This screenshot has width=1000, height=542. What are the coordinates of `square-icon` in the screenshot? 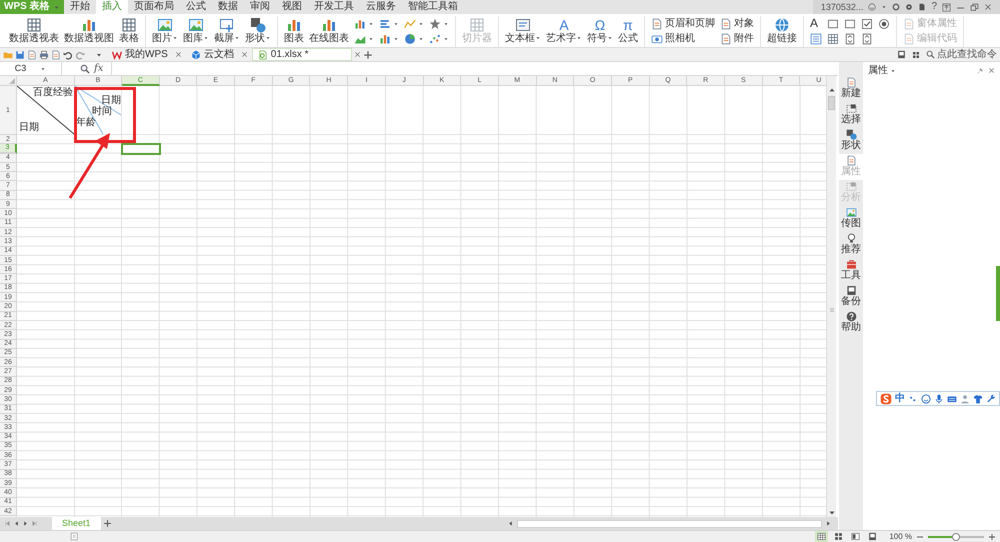 It's located at (850, 24).